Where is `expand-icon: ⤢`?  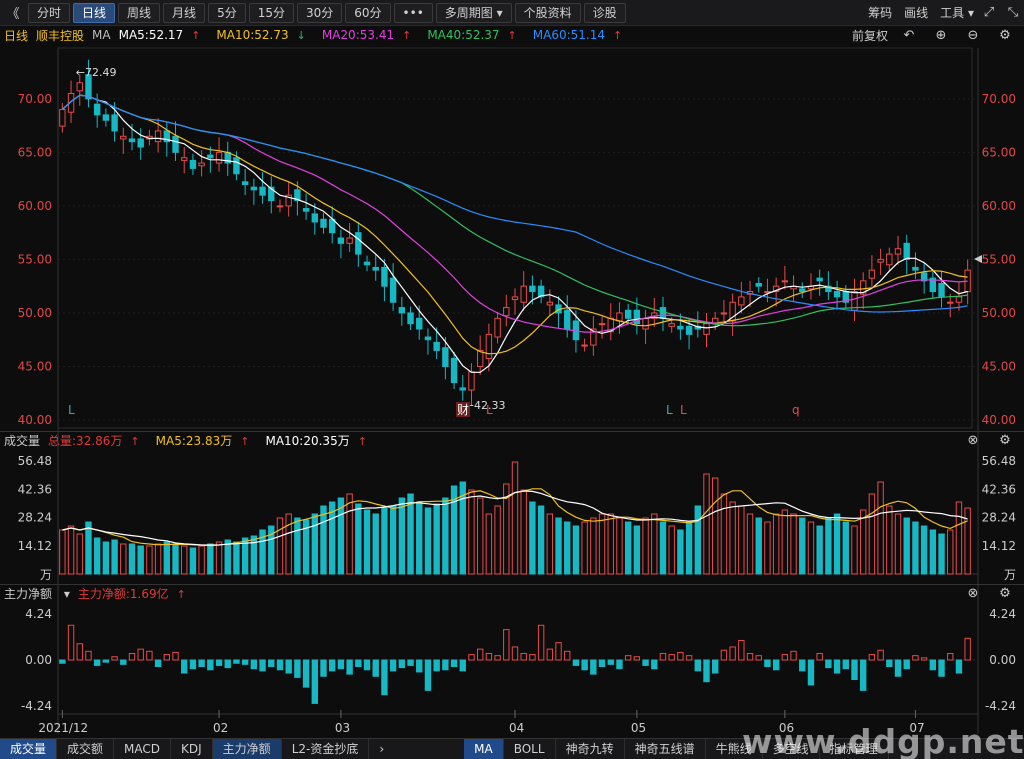
expand-icon: ⤢ is located at coordinates (989, 12).